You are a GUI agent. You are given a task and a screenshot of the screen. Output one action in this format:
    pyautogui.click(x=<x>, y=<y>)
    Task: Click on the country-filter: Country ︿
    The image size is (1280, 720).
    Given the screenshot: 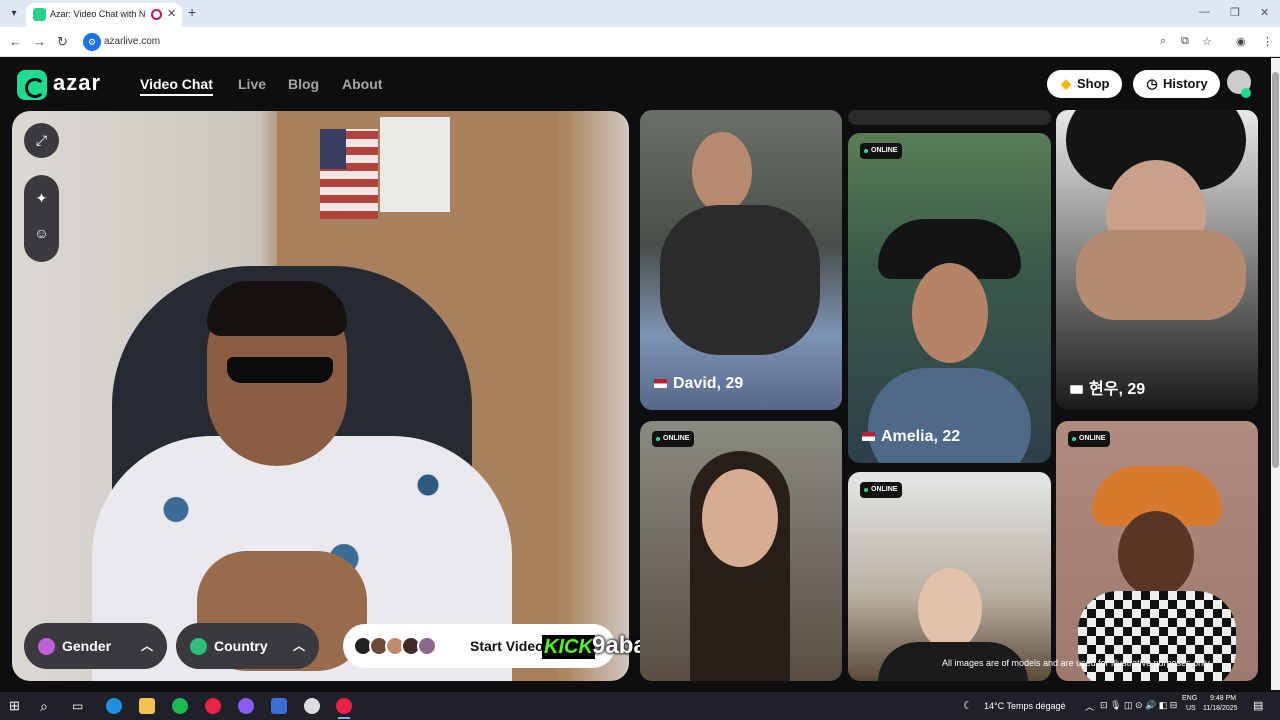 What is the action you would take?
    pyautogui.click(x=247, y=646)
    